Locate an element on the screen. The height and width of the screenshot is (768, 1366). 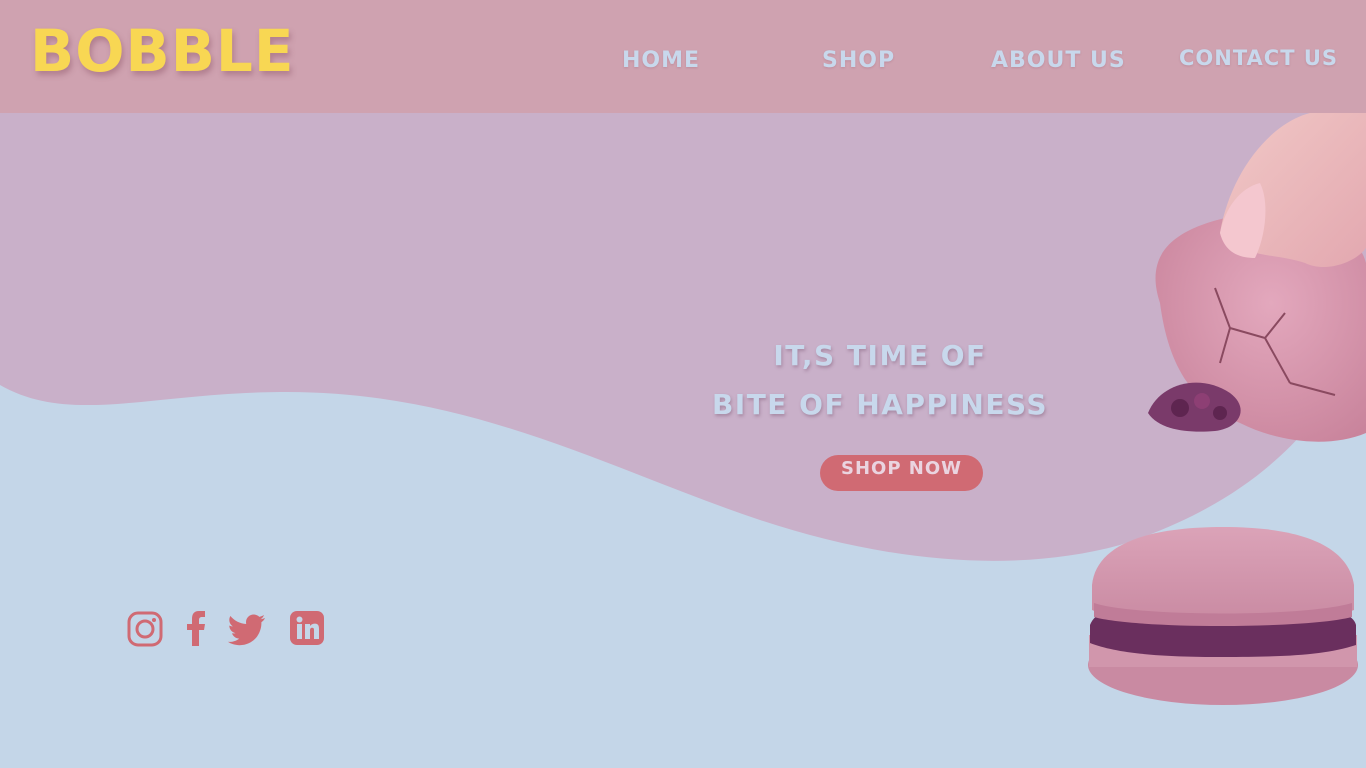
shop-now-button: SHOP NOW is located at coordinates (901, 473).